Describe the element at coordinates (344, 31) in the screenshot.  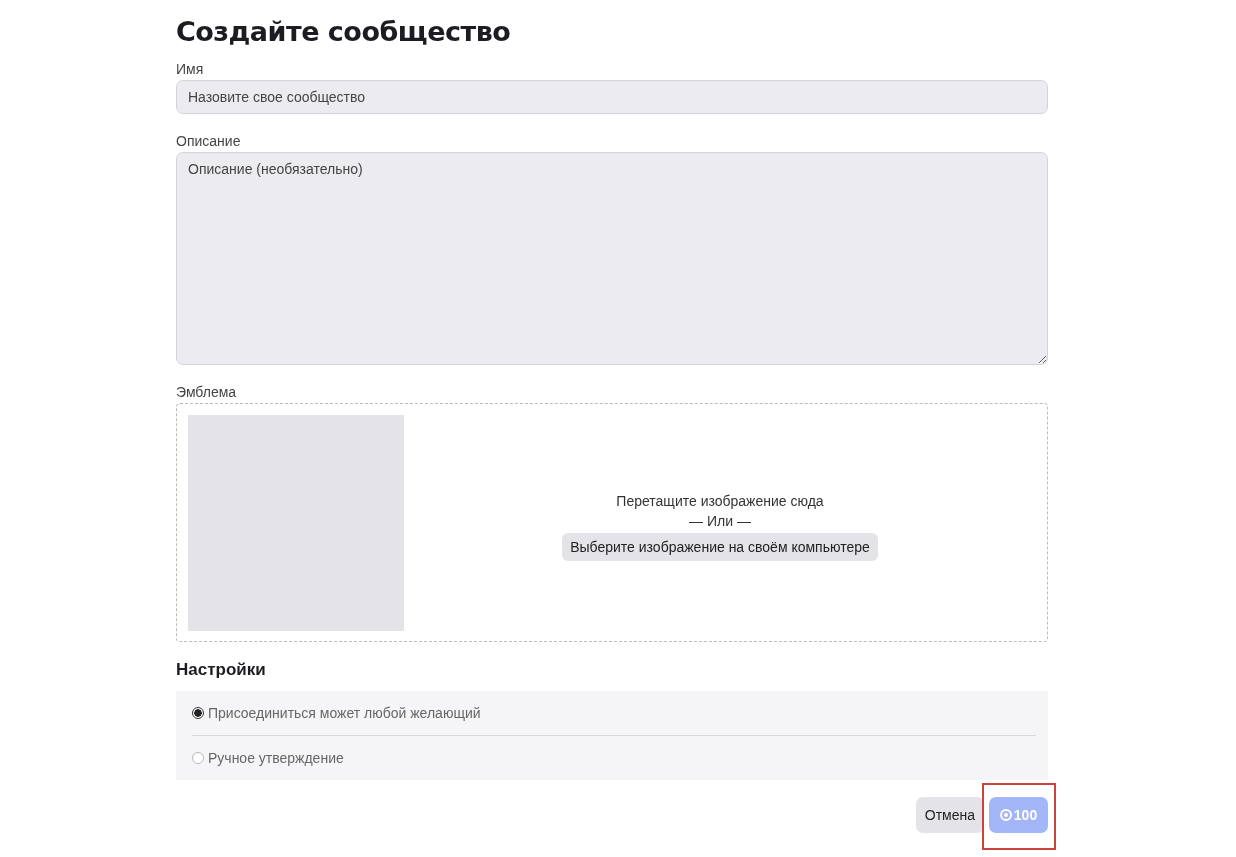
I see `page-title: Создайте сообщество` at that location.